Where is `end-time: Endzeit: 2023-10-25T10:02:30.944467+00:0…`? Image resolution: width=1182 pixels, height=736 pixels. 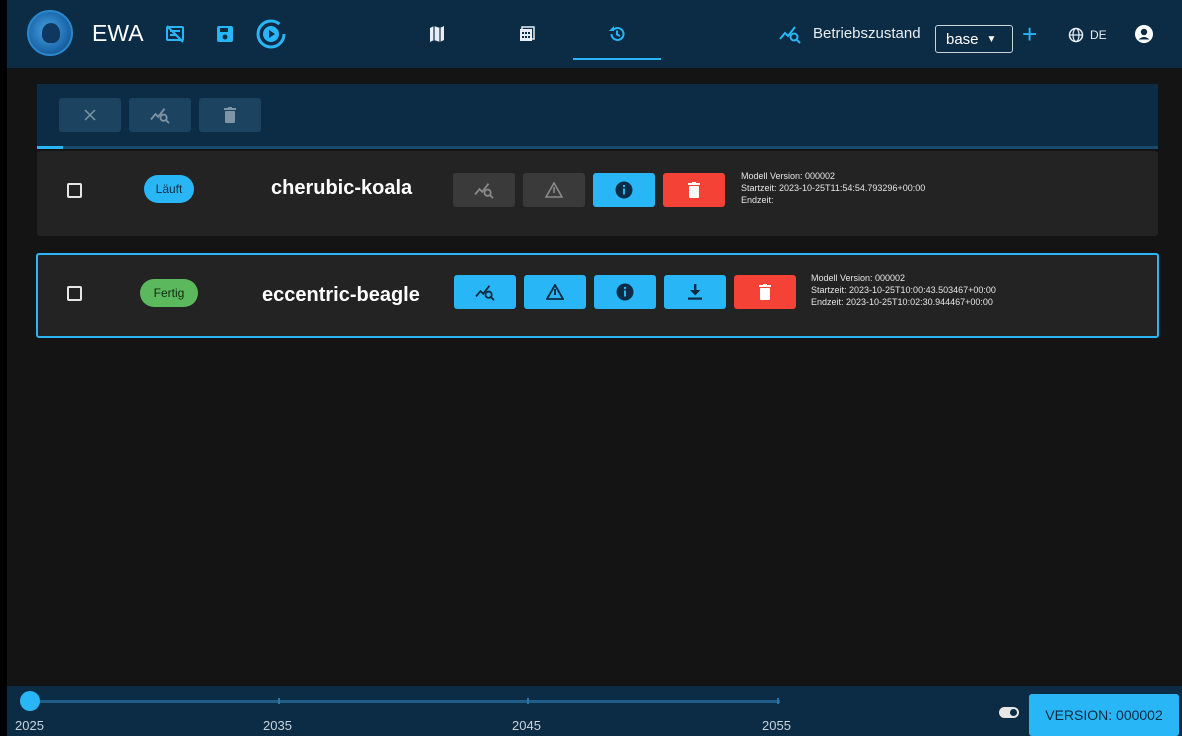
end-time: Endzeit: 2023-10-25T10:02:30.944467+00:0… is located at coordinates (902, 302).